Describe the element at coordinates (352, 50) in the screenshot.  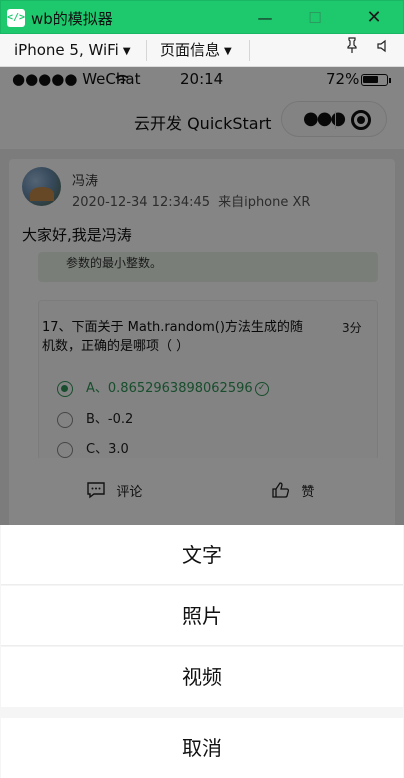
I see `pin-icon` at that location.